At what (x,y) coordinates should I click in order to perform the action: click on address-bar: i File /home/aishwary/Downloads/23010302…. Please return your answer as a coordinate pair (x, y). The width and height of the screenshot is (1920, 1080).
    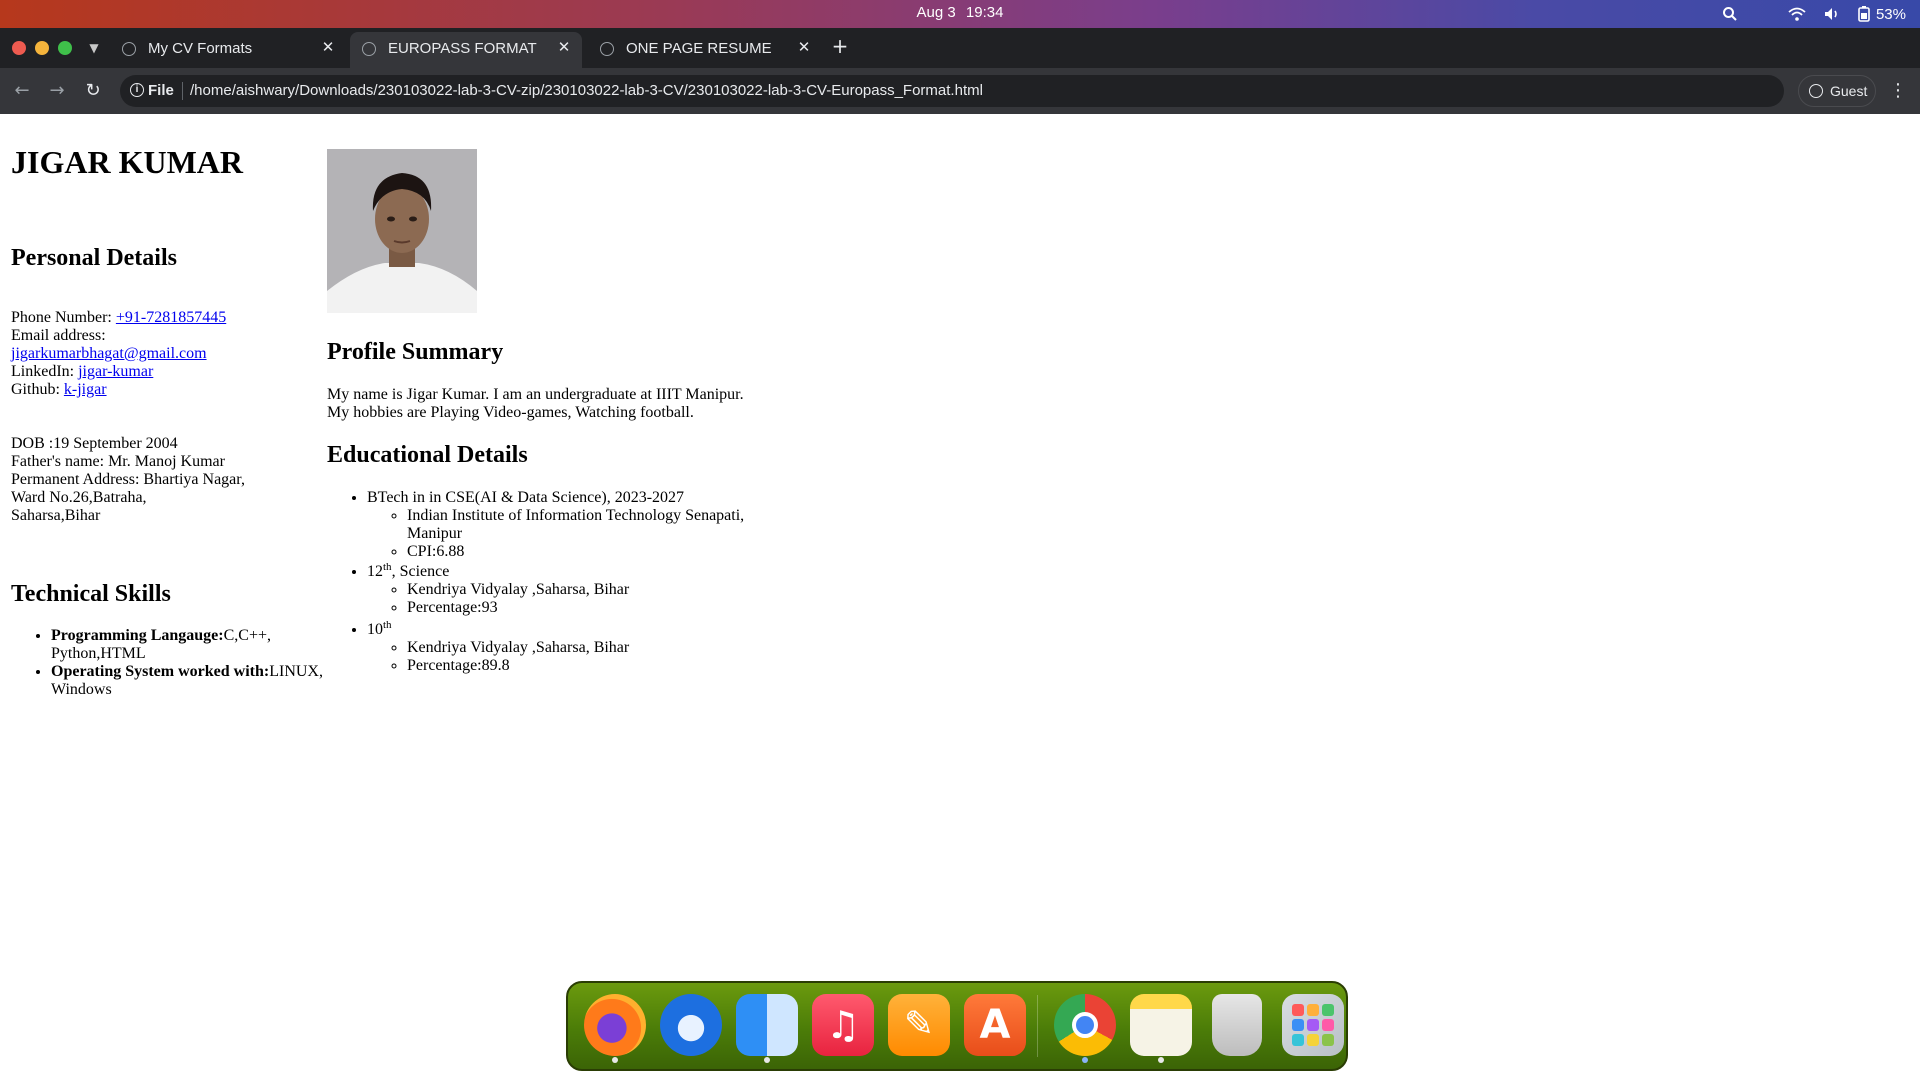
    Looking at the image, I should click on (952, 91).